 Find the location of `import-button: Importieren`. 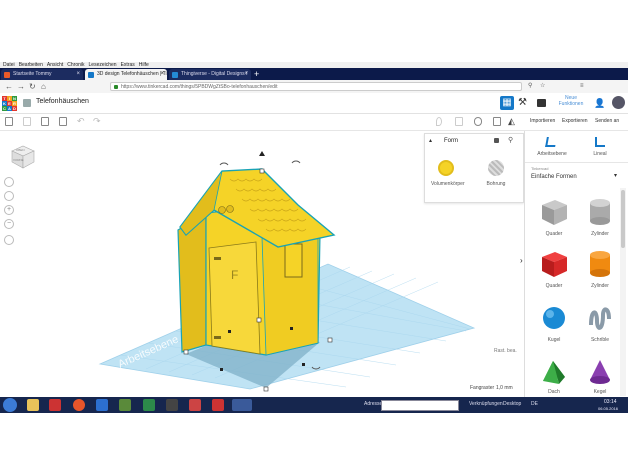

import-button: Importieren is located at coordinates (542, 121).